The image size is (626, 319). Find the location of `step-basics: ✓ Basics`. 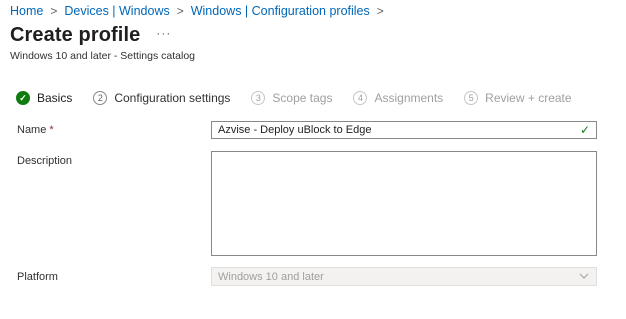

step-basics: ✓ Basics is located at coordinates (44, 98).